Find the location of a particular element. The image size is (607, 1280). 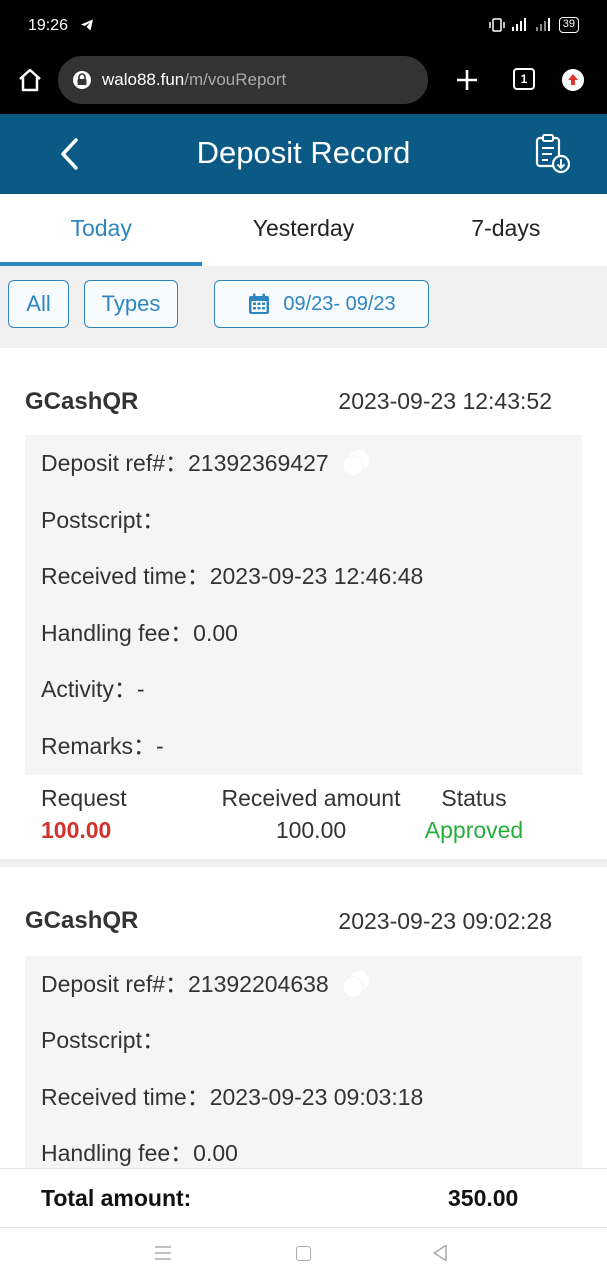

remarks: Remarks：- is located at coordinates (102, 745).